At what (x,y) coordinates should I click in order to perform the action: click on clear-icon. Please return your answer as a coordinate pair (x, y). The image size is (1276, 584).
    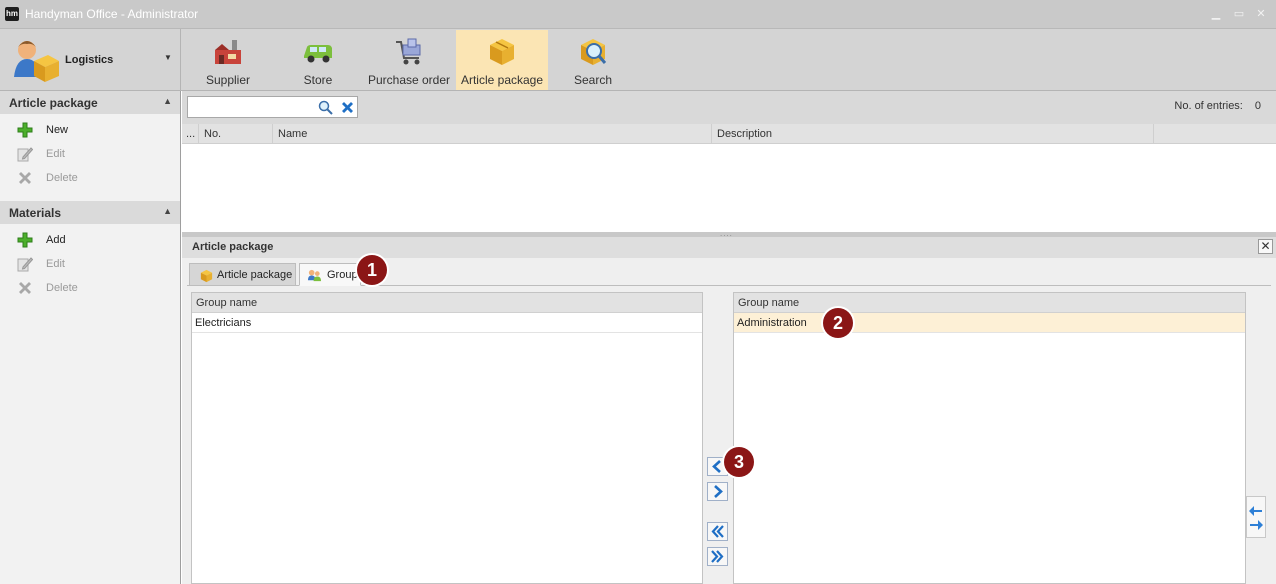
    Looking at the image, I should click on (347, 107).